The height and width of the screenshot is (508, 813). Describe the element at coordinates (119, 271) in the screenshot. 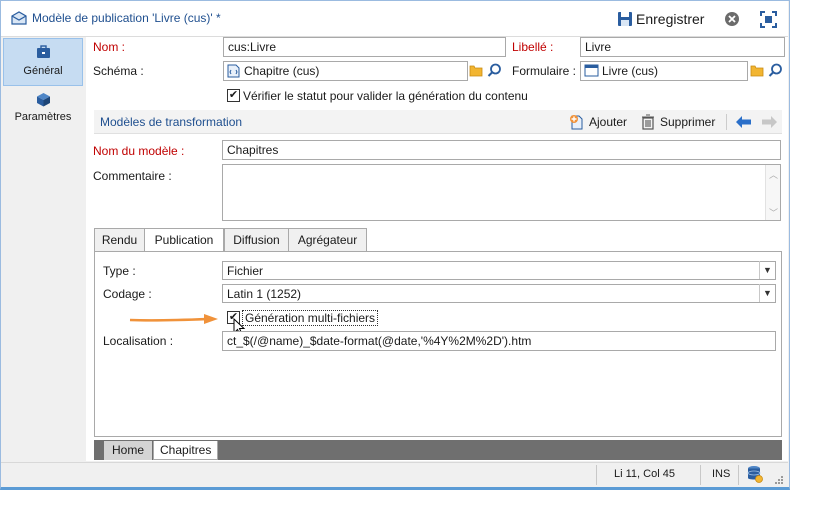

I see `type-label: Type :` at that location.